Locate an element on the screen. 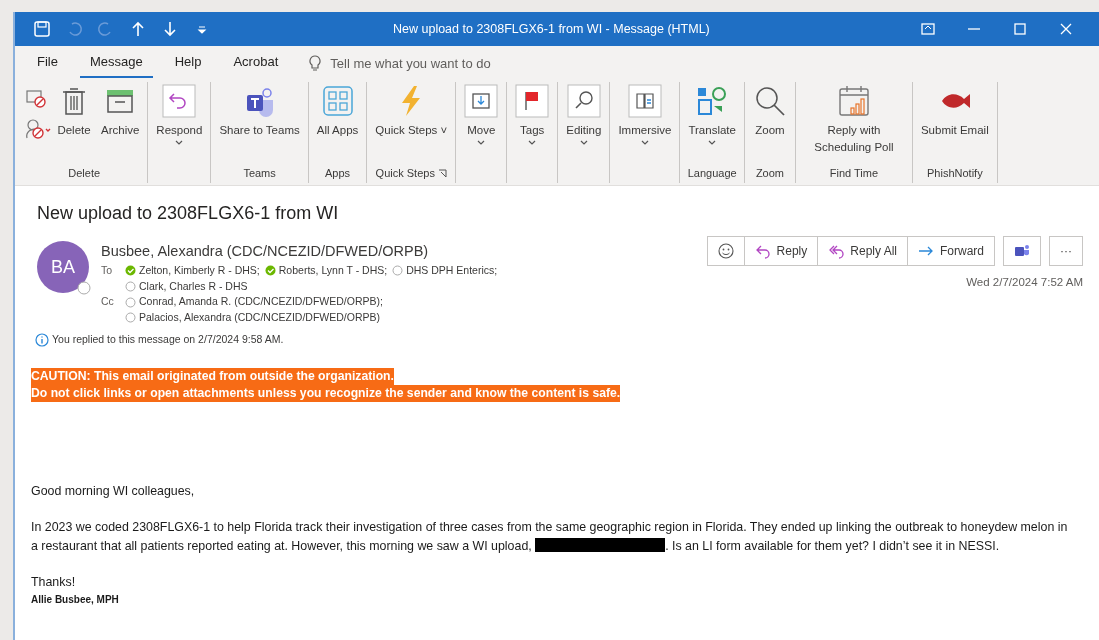 This screenshot has height=640, width=1099. ribbon-button: Share to Teams is located at coordinates (259, 123).